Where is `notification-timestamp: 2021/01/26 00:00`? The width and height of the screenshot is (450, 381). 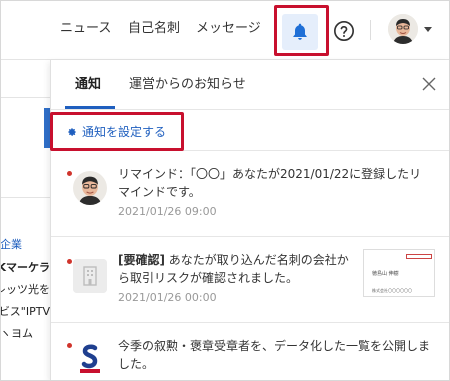 notification-timestamp: 2021/01/26 00:00 is located at coordinates (167, 297).